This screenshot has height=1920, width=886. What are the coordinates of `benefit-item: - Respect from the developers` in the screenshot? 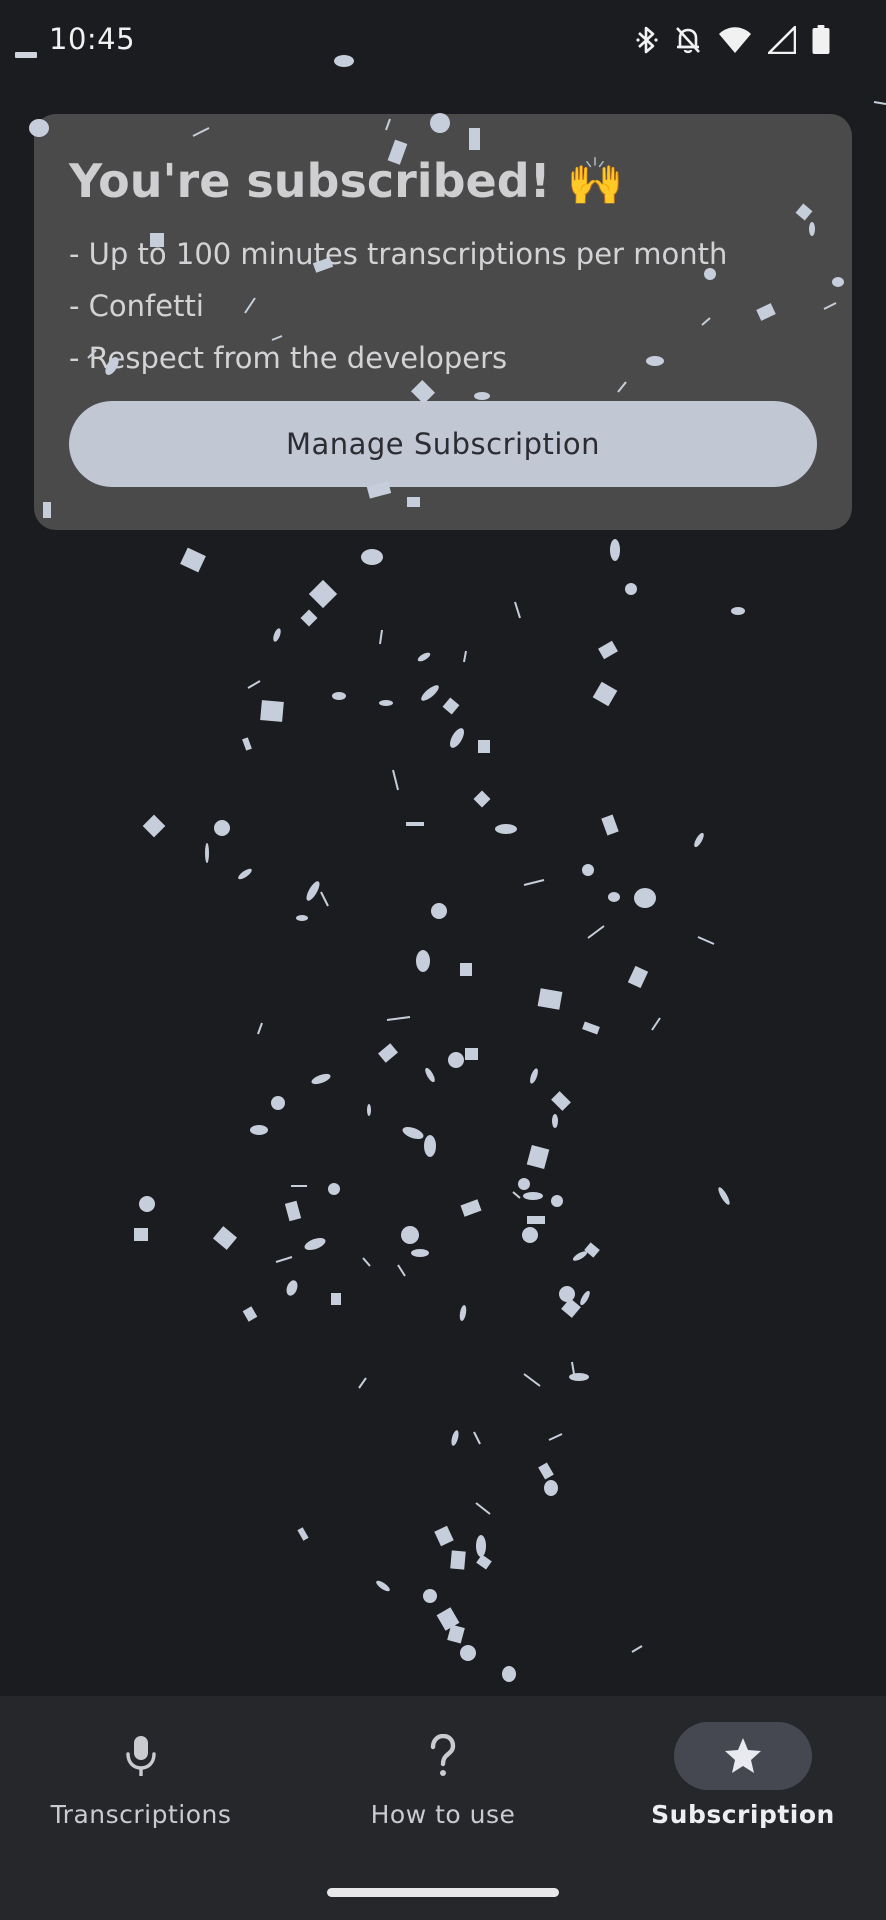 It's located at (288, 358).